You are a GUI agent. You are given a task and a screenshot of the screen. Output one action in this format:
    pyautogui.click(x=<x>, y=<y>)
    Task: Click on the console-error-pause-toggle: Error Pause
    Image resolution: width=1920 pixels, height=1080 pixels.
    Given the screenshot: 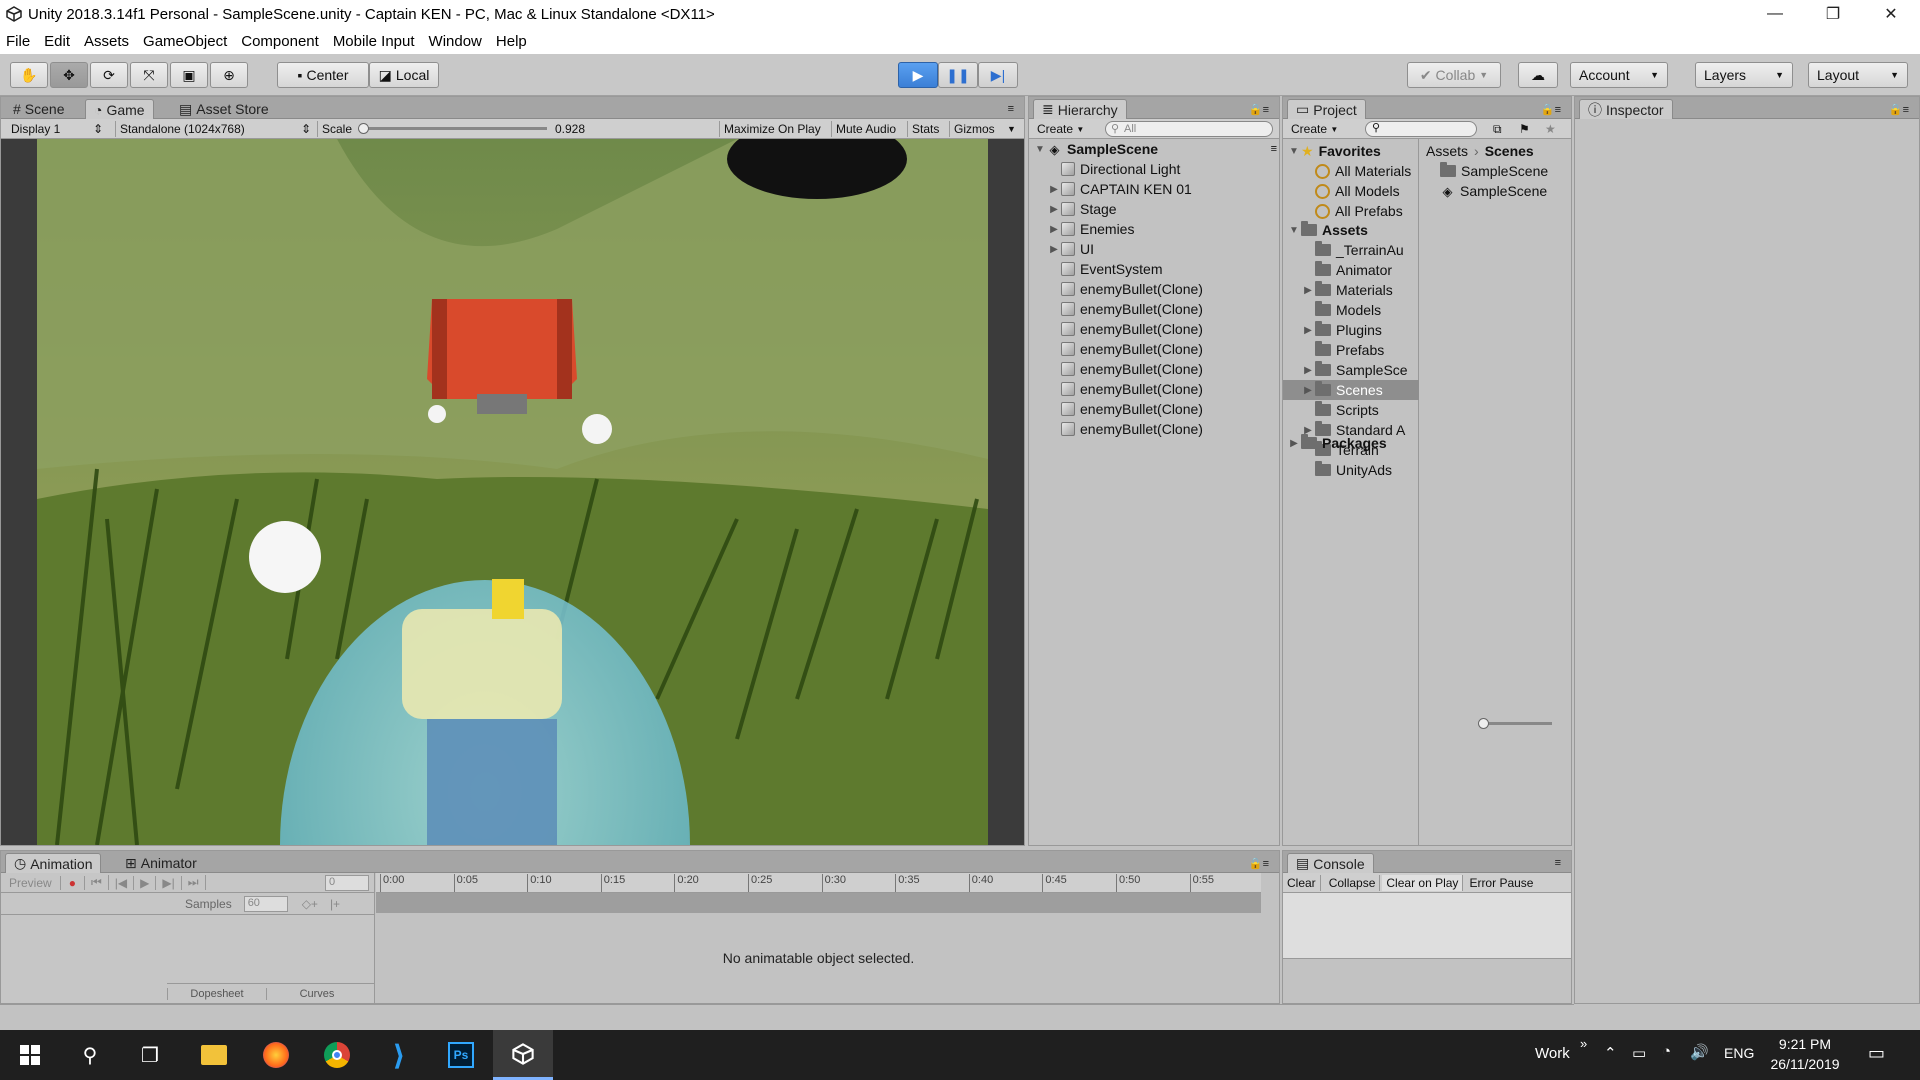 What is the action you would take?
    pyautogui.click(x=1501, y=883)
    